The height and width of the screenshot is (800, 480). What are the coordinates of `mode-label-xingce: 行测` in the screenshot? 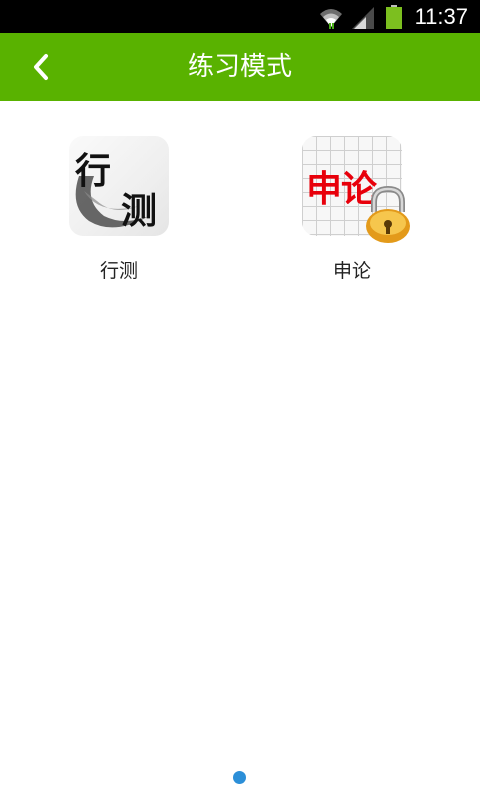 It's located at (118, 271).